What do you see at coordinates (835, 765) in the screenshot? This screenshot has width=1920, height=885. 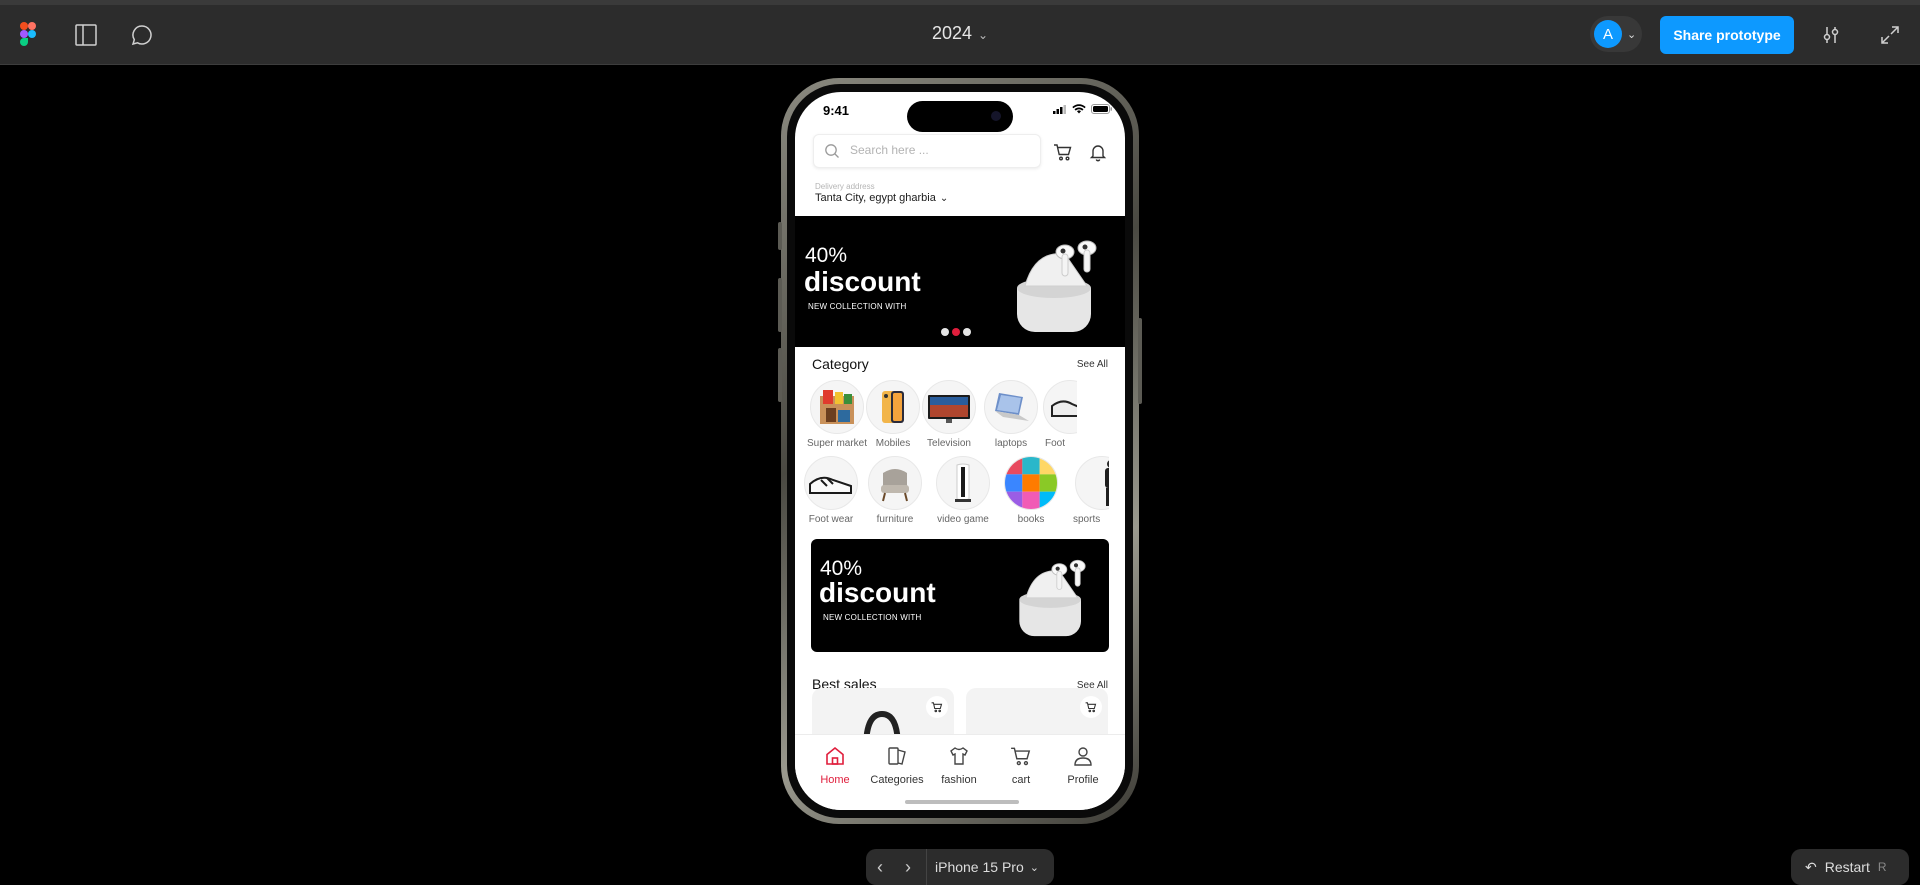 I see `tab-home: Home` at bounding box center [835, 765].